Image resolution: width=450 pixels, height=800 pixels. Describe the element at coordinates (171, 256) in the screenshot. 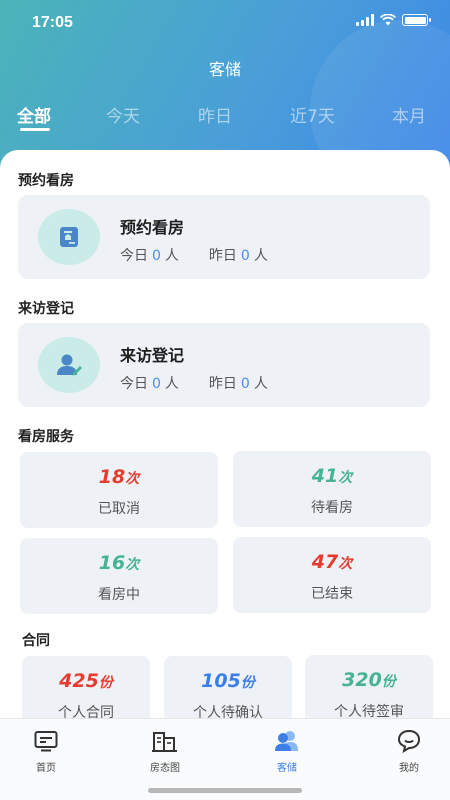

I see `appointment-today-unit: 人` at that location.